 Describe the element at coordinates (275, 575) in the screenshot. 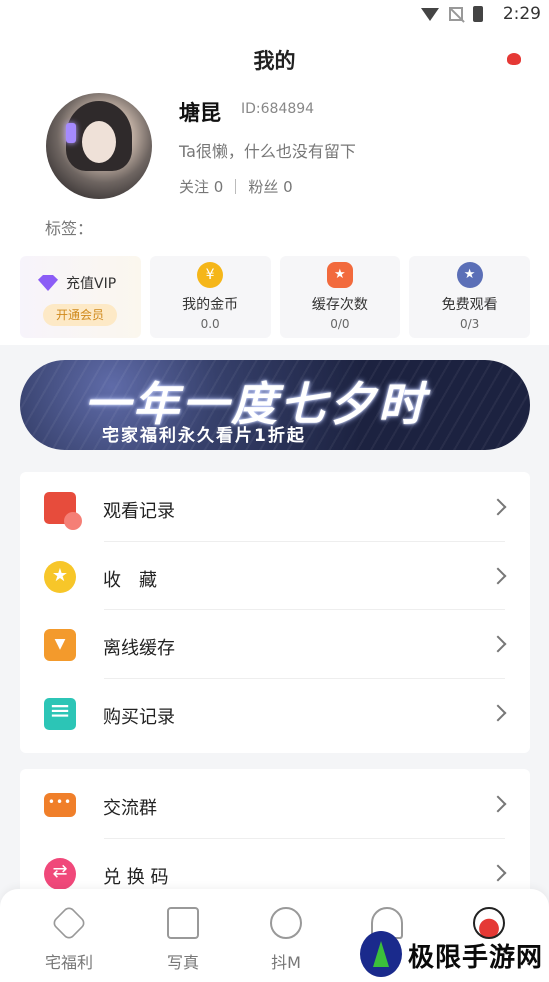

I see `menu-item-favorites: 收 藏` at that location.